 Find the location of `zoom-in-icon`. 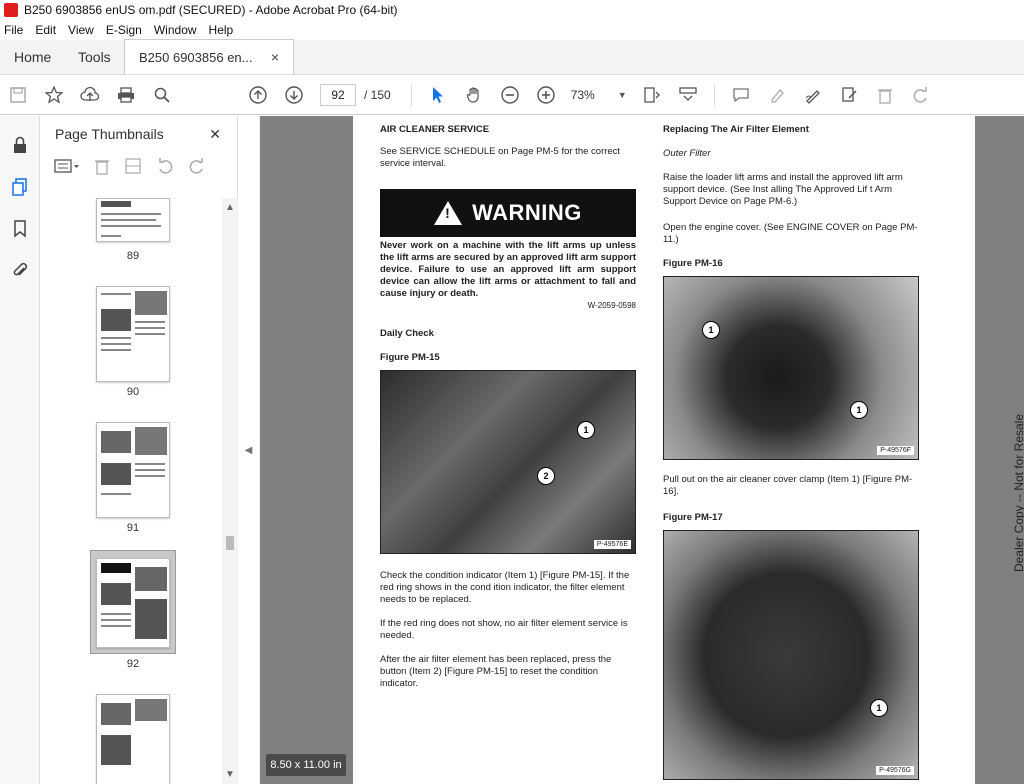

zoom-in-icon is located at coordinates (546, 95).